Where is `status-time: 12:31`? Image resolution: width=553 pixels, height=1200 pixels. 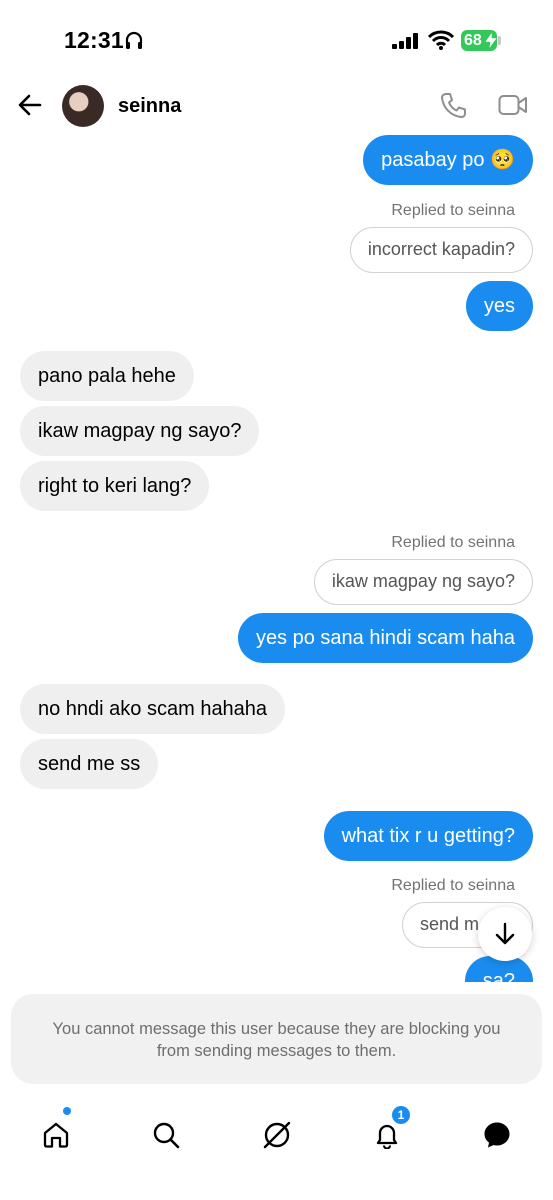 status-time: 12:31 is located at coordinates (94, 40).